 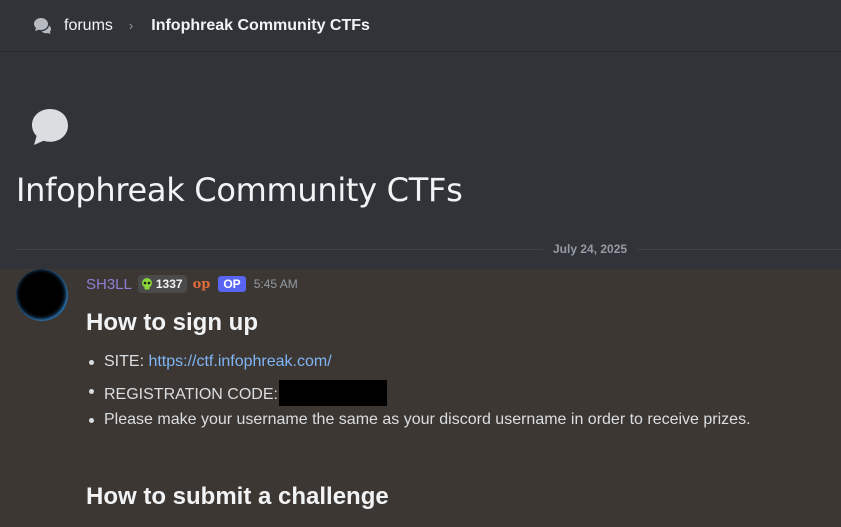 What do you see at coordinates (42, 295) in the screenshot?
I see `avatar` at bounding box center [42, 295].